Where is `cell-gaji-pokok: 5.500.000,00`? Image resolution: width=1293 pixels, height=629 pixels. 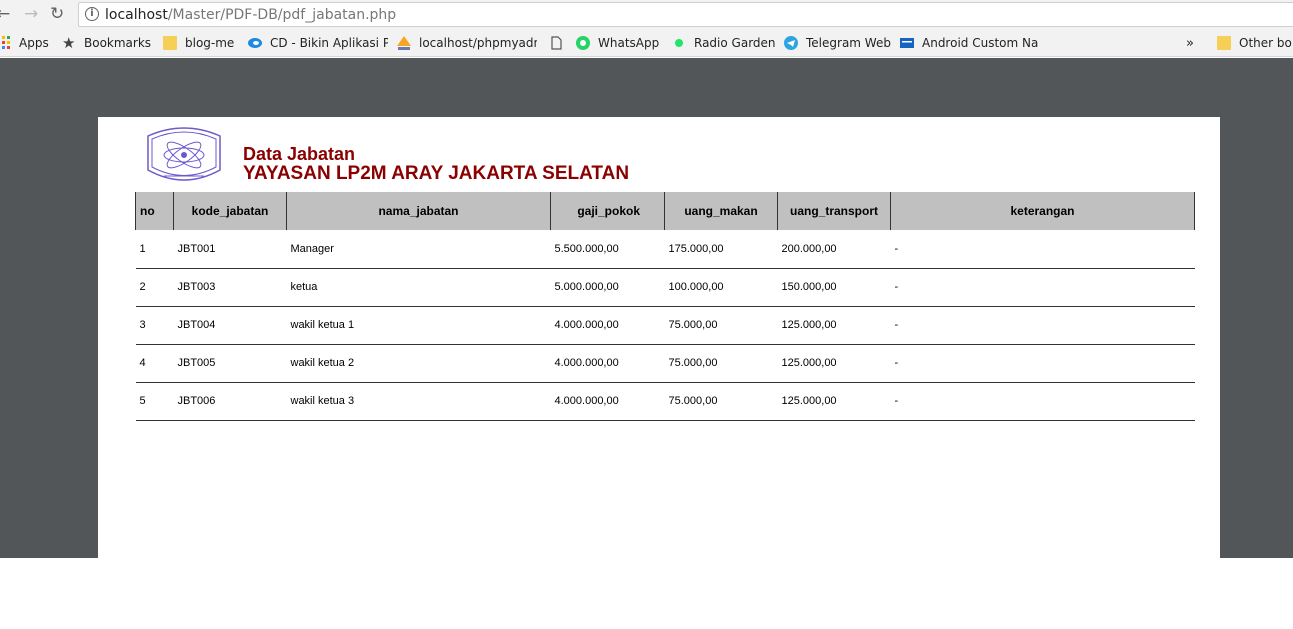 cell-gaji-pokok: 5.500.000,00 is located at coordinates (607, 249).